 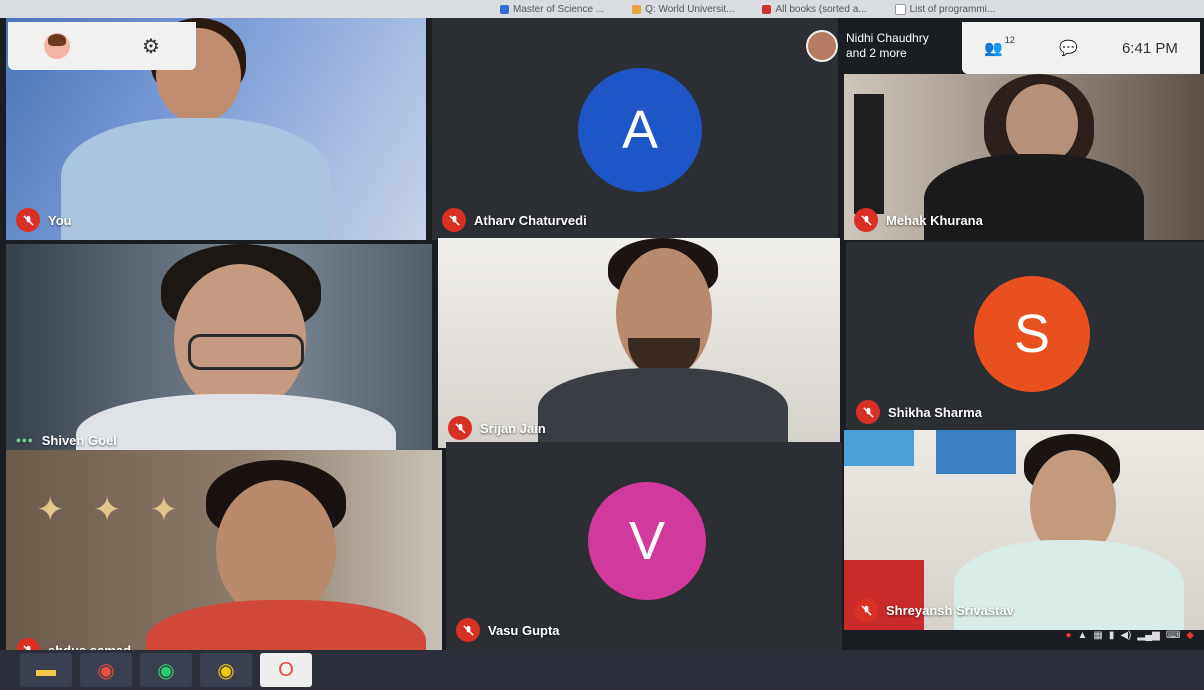 What do you see at coordinates (639, 343) in the screenshot?
I see `participant-tile-srijan: Srijan Jain` at bounding box center [639, 343].